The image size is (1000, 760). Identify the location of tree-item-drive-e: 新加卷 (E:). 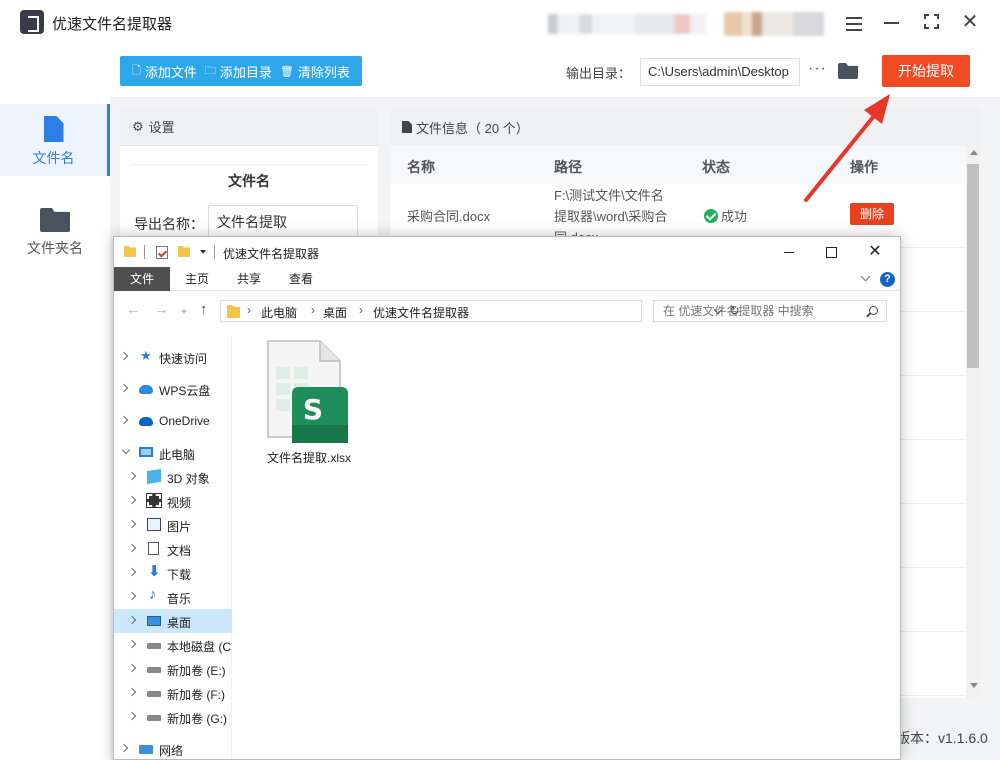
(173, 669).